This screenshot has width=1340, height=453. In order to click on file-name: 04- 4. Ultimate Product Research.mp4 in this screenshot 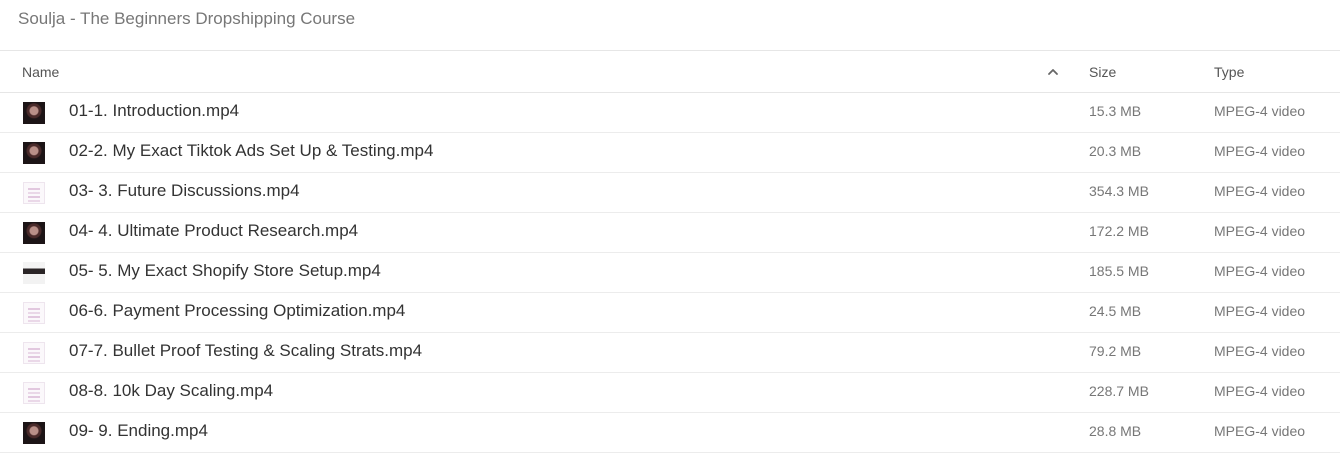, I will do `click(213, 231)`.